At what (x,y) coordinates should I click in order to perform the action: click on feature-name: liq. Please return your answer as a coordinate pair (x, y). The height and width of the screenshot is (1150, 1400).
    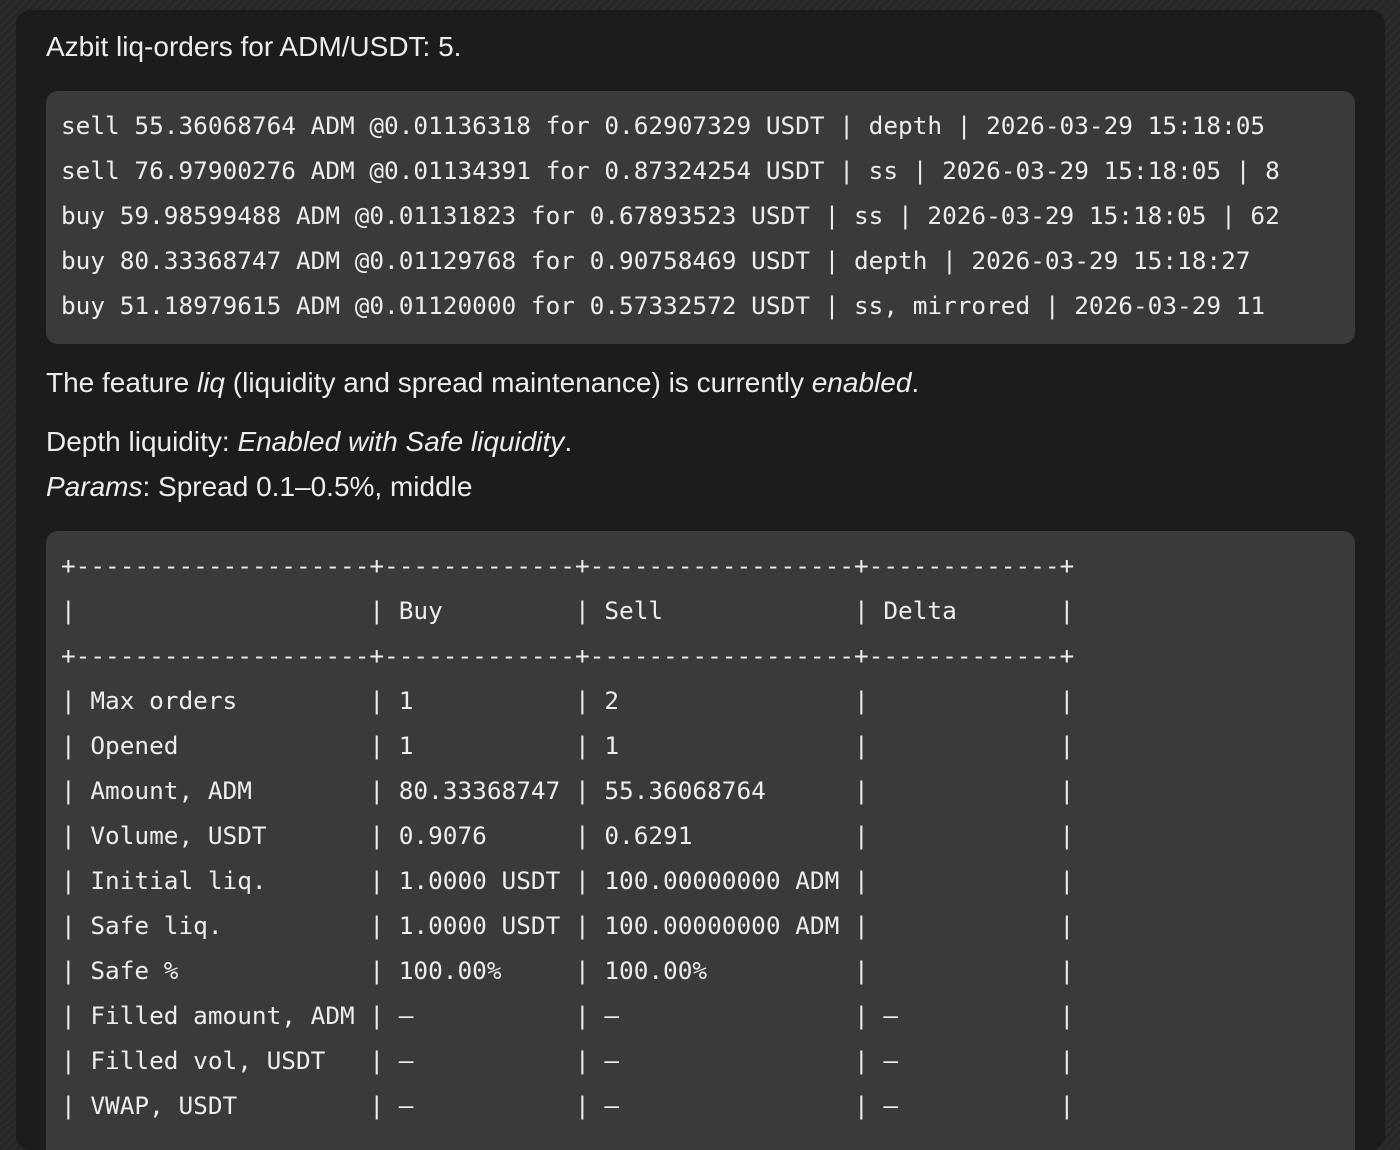
    Looking at the image, I should click on (210, 382).